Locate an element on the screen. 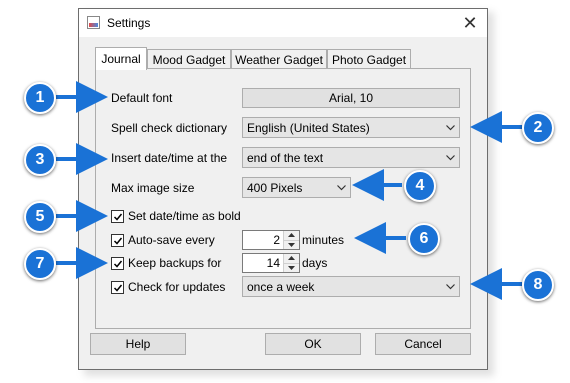  max-image-size-label: Max image size is located at coordinates (153, 188).